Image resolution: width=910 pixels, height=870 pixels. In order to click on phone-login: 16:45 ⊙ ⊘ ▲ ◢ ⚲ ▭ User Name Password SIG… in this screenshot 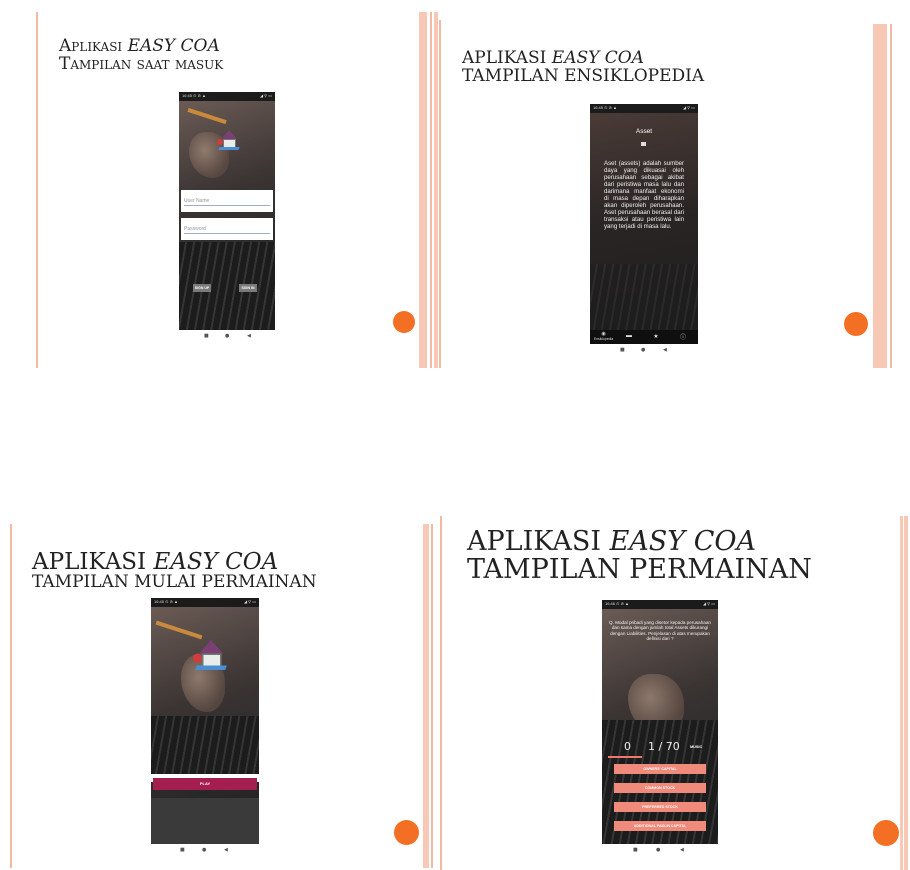, I will do `click(227, 211)`.